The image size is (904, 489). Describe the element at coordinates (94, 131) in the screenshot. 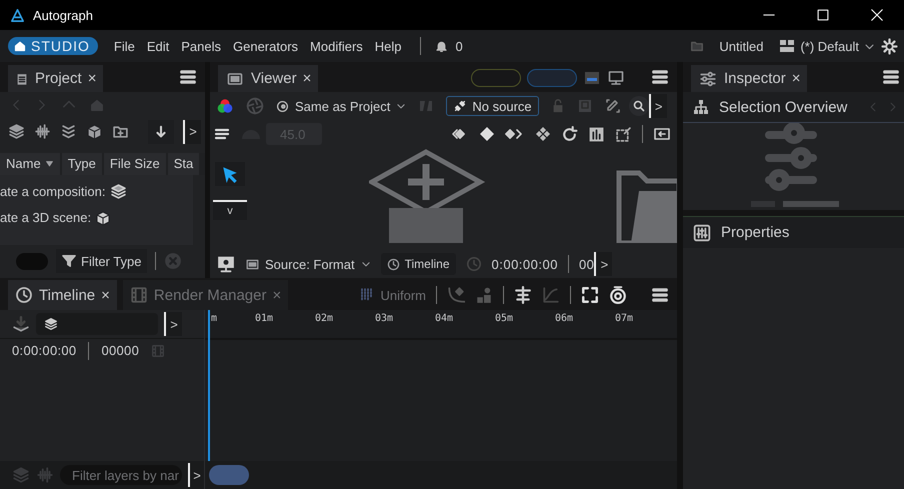

I see `cube-icon` at that location.